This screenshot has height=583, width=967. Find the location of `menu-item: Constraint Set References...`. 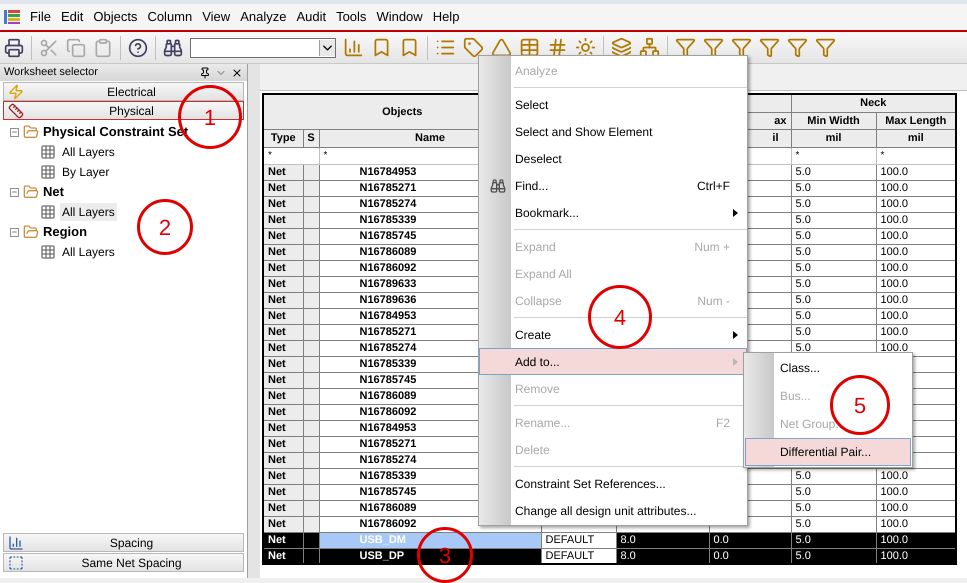

menu-item: Constraint Set References... is located at coordinates (613, 484).